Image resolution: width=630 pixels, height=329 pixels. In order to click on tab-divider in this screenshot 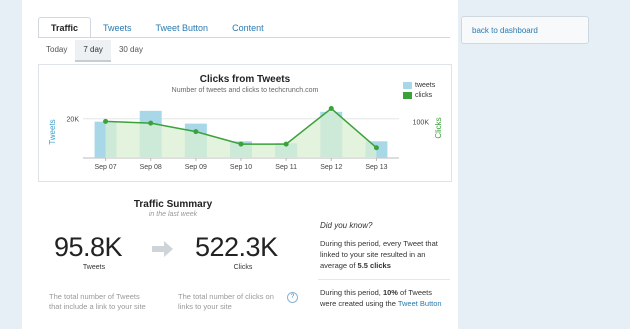, I will do `click(244, 37)`.